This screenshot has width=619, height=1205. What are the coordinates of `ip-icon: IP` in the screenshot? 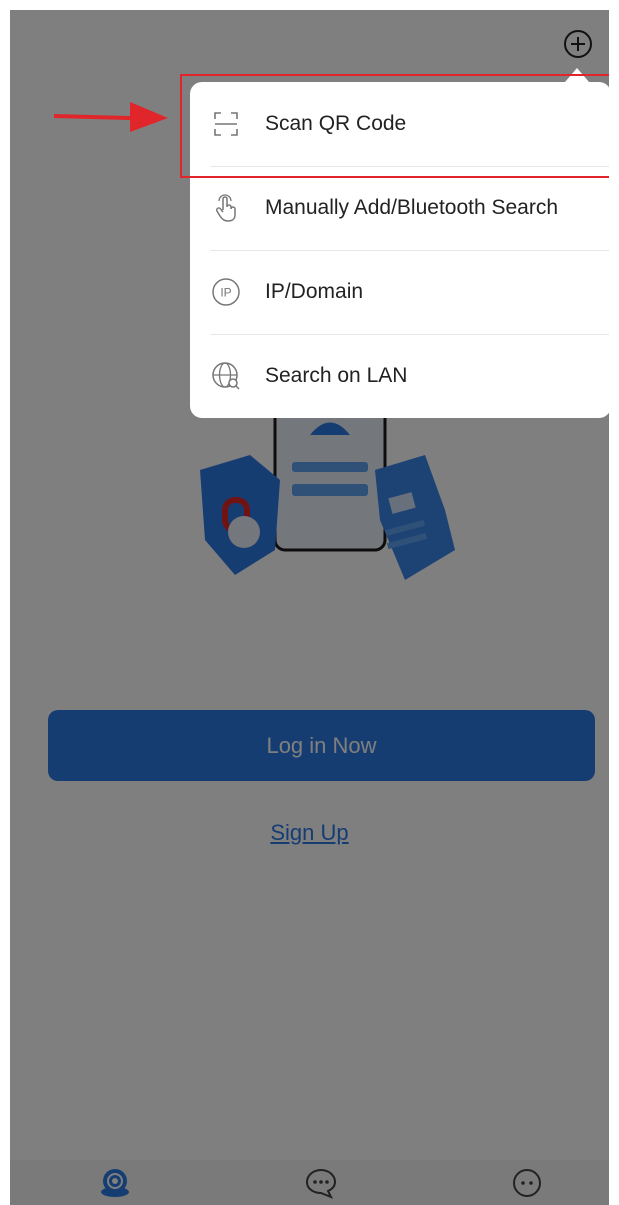 It's located at (226, 292).